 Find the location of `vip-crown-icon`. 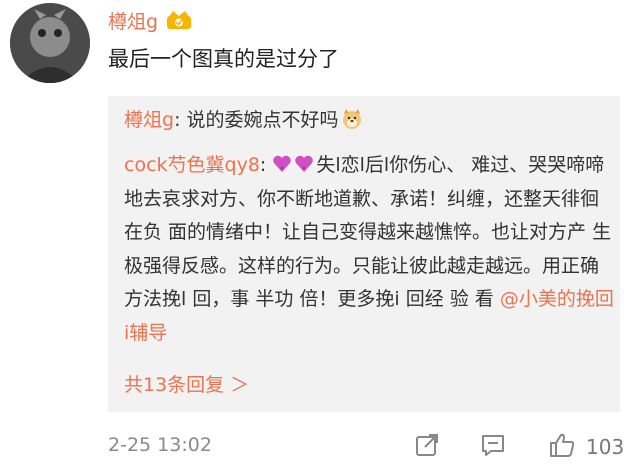

vip-crown-icon is located at coordinates (179, 20).